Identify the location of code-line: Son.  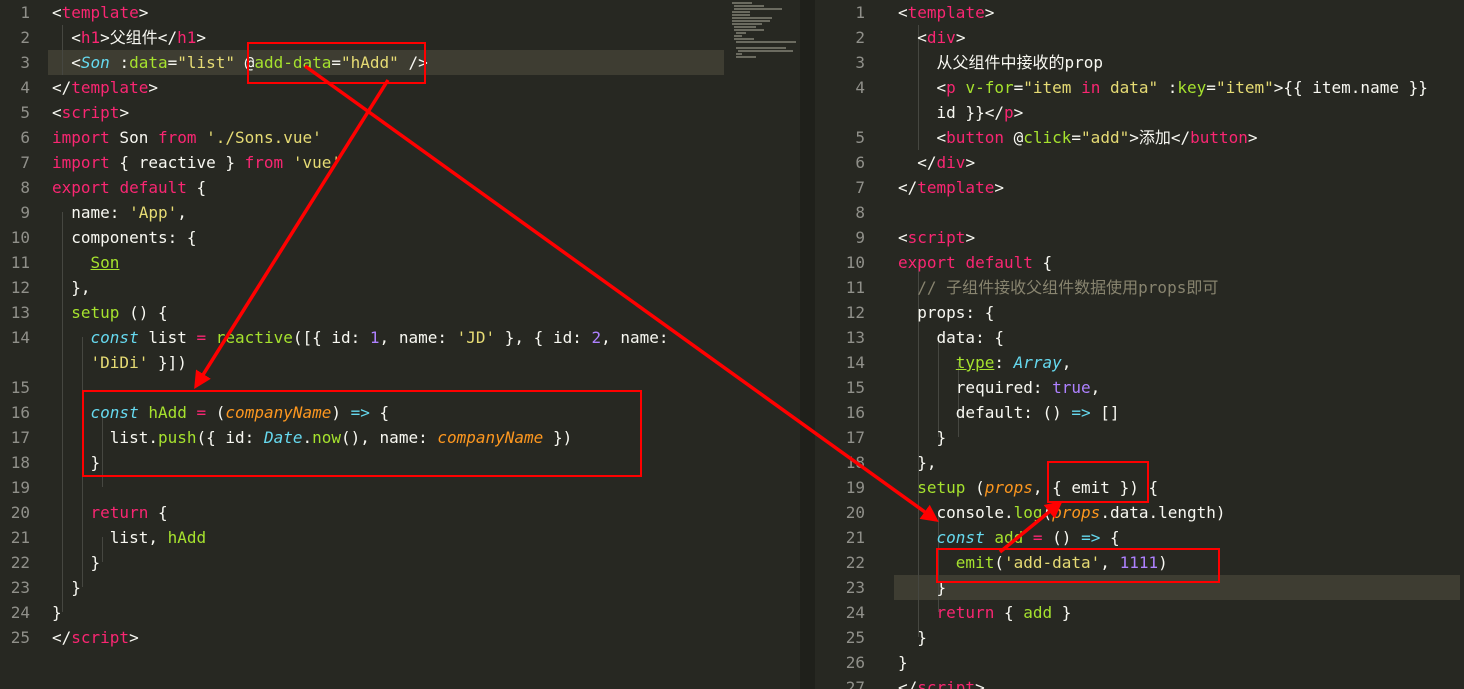
(86, 262).